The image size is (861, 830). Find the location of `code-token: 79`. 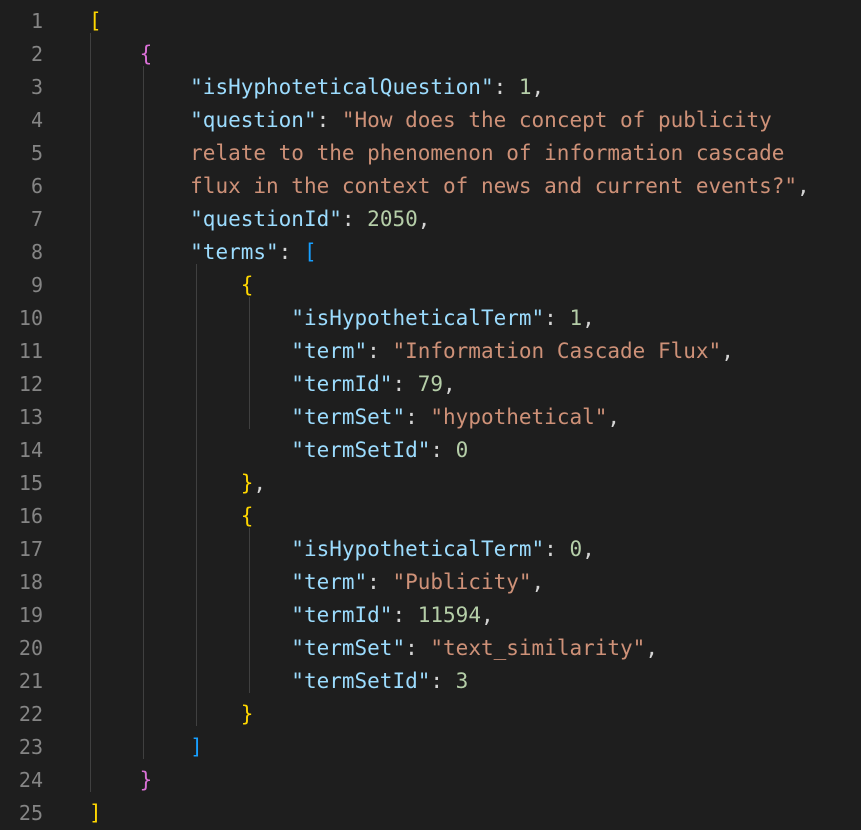

code-token: 79 is located at coordinates (430, 384).